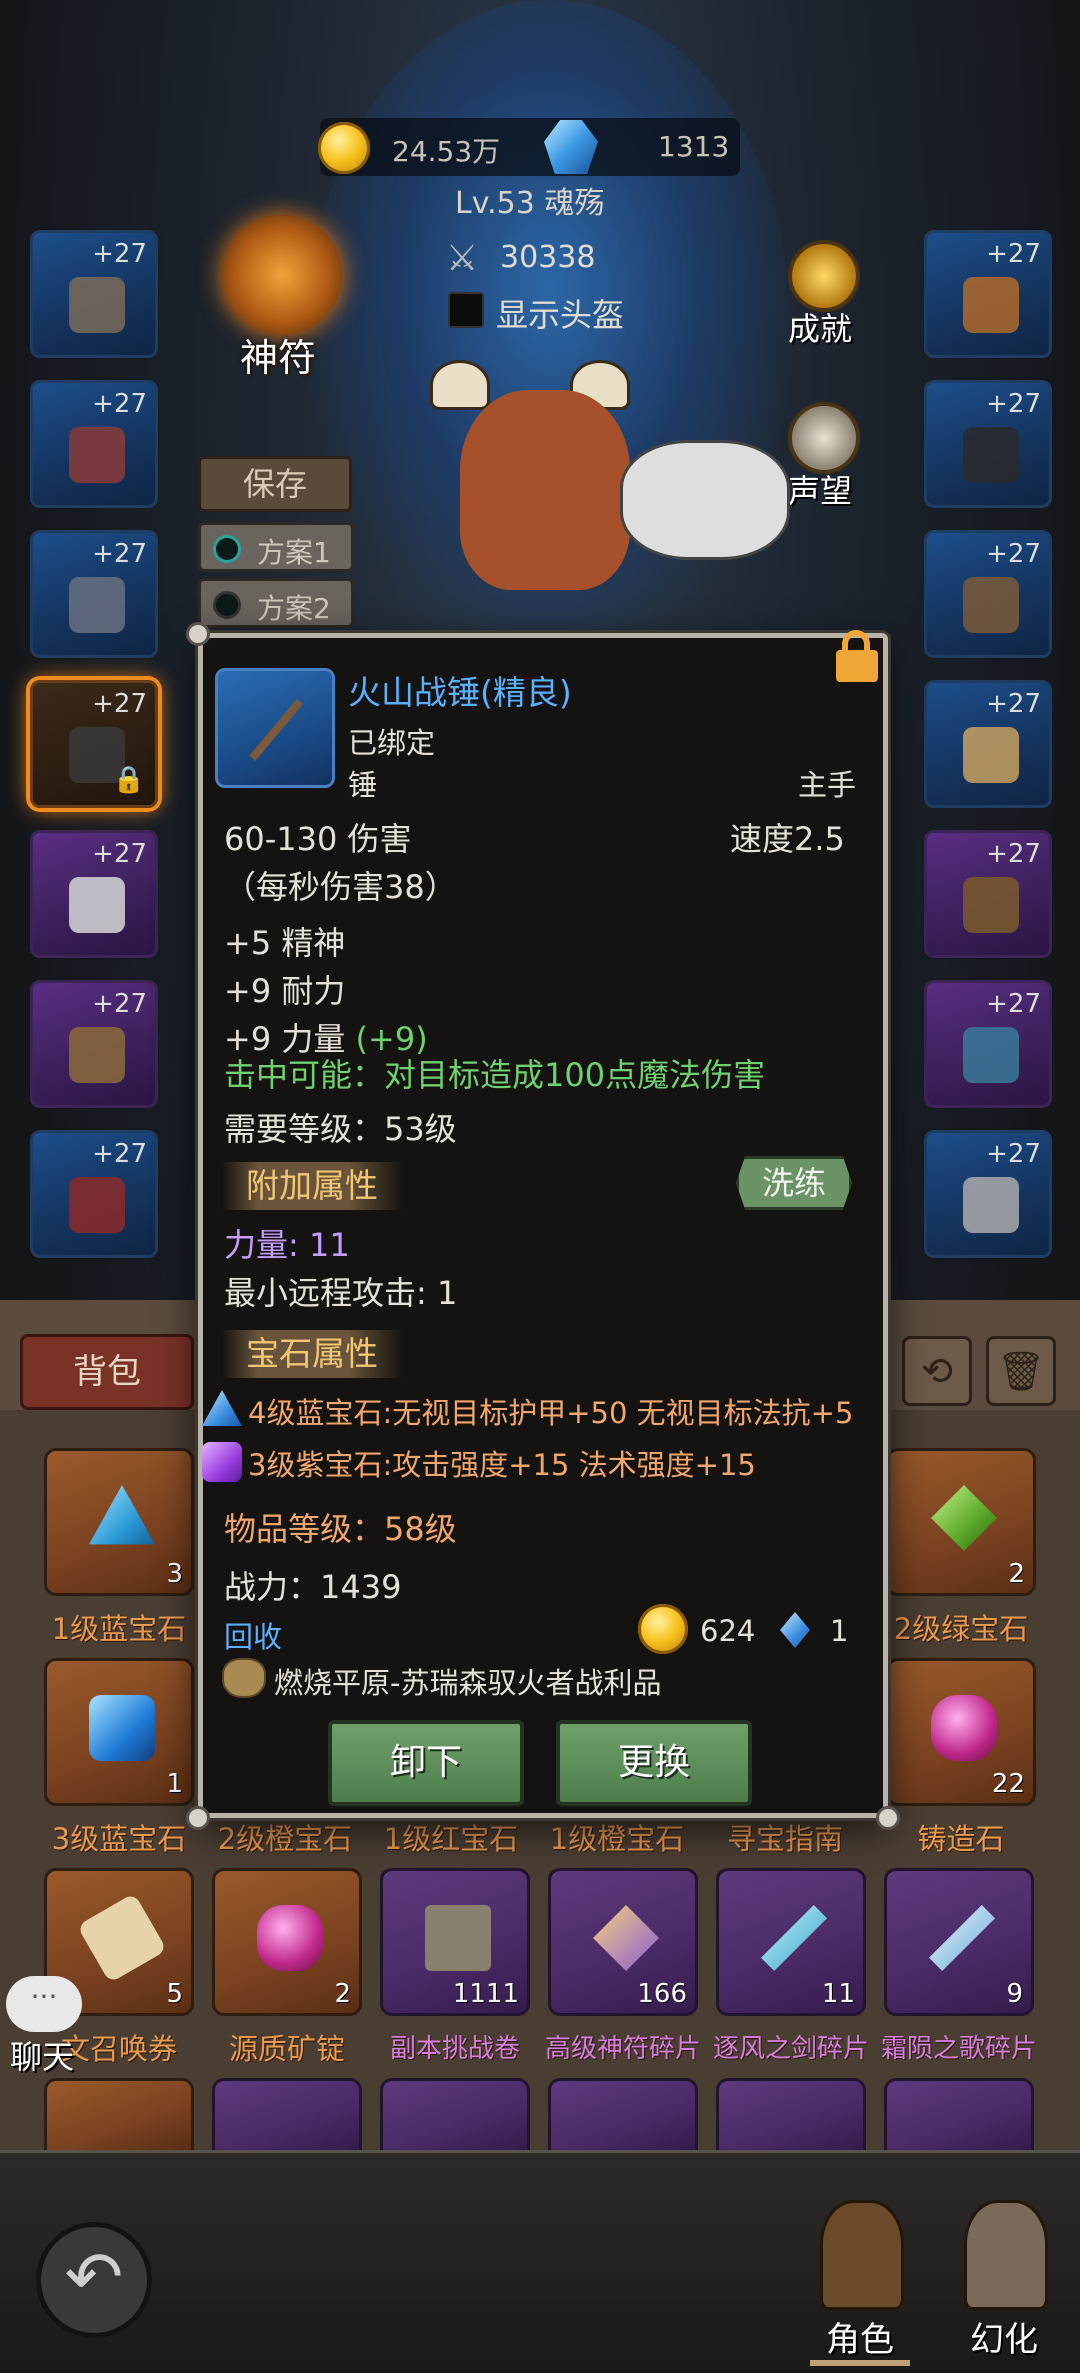 The width and height of the screenshot is (1080, 2373). I want to click on on-hit-effect: 击中可能：对目标造成100点魔法伤害, so click(495, 1075).